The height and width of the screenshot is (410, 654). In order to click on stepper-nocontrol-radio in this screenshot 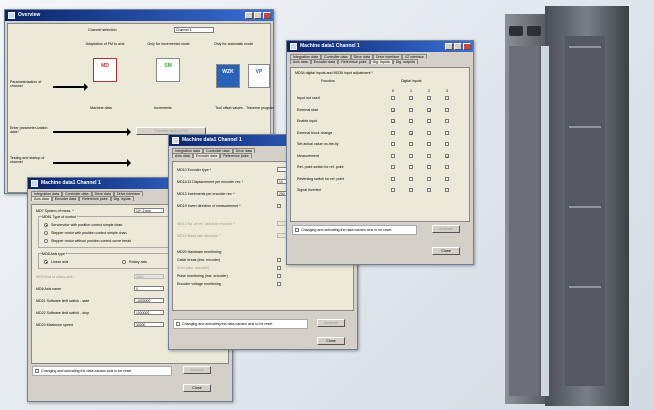, I will do `click(46, 241)`.